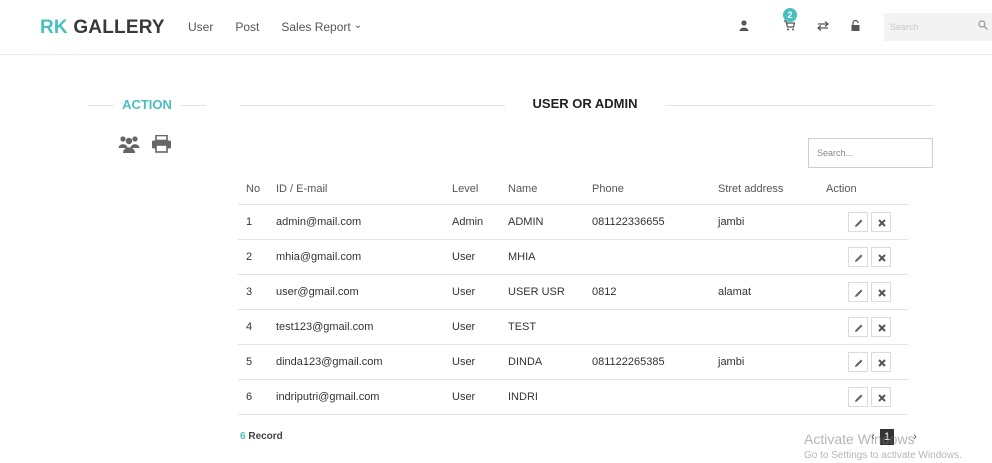 The height and width of the screenshot is (463, 992). Describe the element at coordinates (356, 397) in the screenshot. I see `cell-email: indriputri@gmail.com` at that location.